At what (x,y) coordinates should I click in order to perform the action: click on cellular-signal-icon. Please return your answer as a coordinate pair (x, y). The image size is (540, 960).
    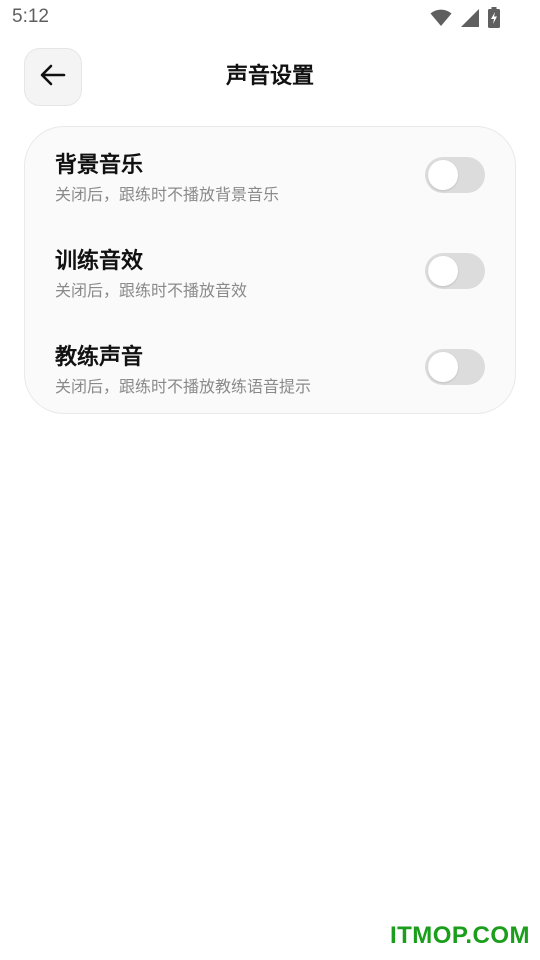
    Looking at the image, I should click on (470, 18).